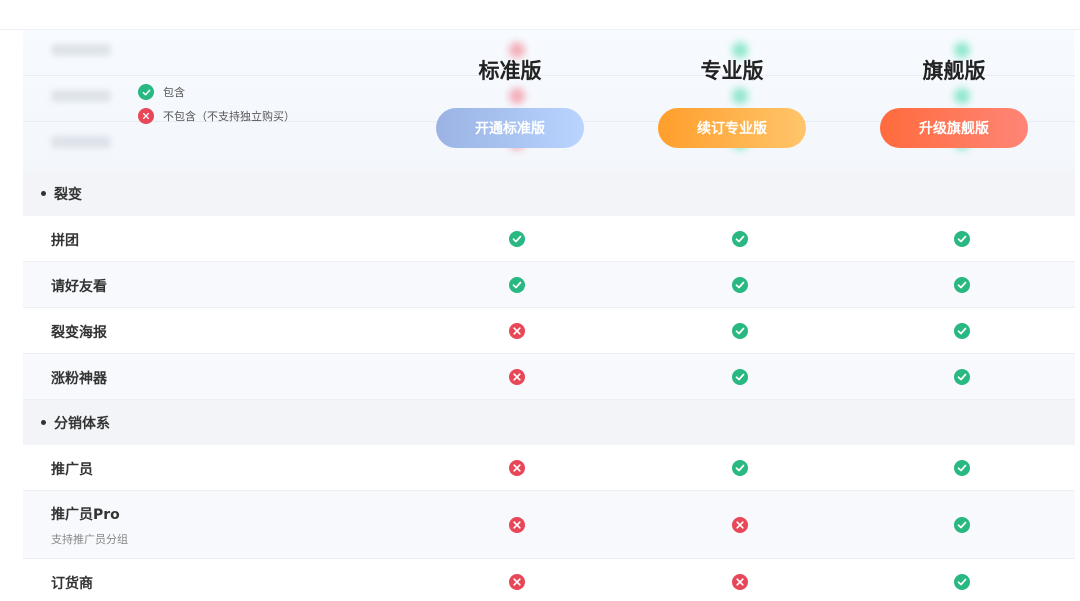  What do you see at coordinates (72, 584) in the screenshot?
I see `feature-label: 订货商` at bounding box center [72, 584].